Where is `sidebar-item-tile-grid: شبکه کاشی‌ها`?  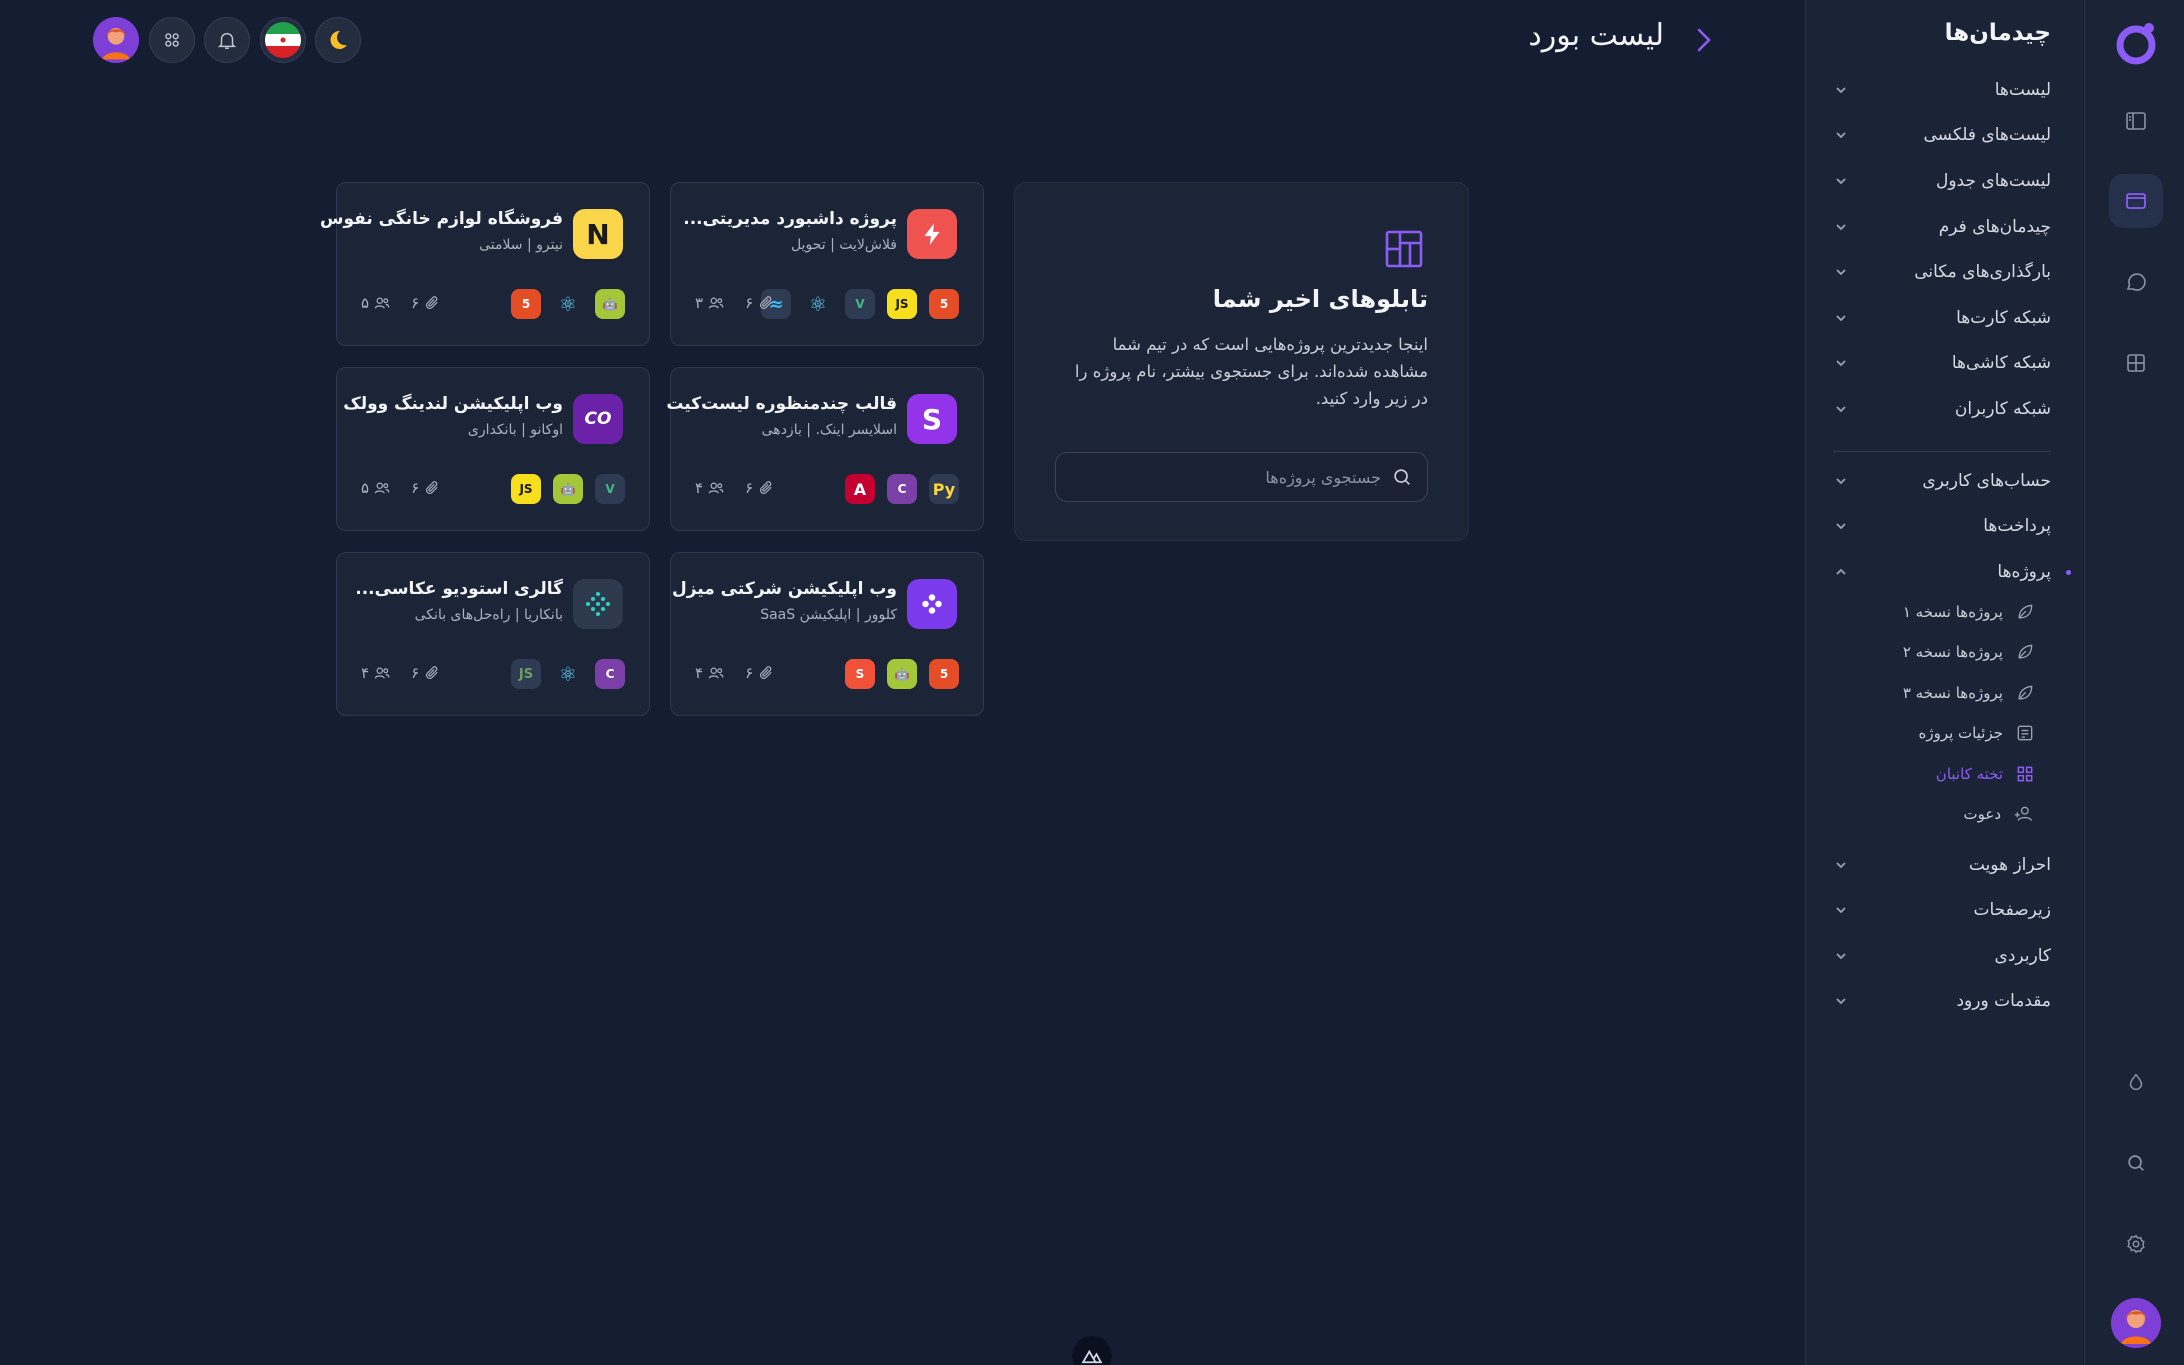
sidebar-item-tile-grid: شبکه کاشی‌ها is located at coordinates (1942, 363).